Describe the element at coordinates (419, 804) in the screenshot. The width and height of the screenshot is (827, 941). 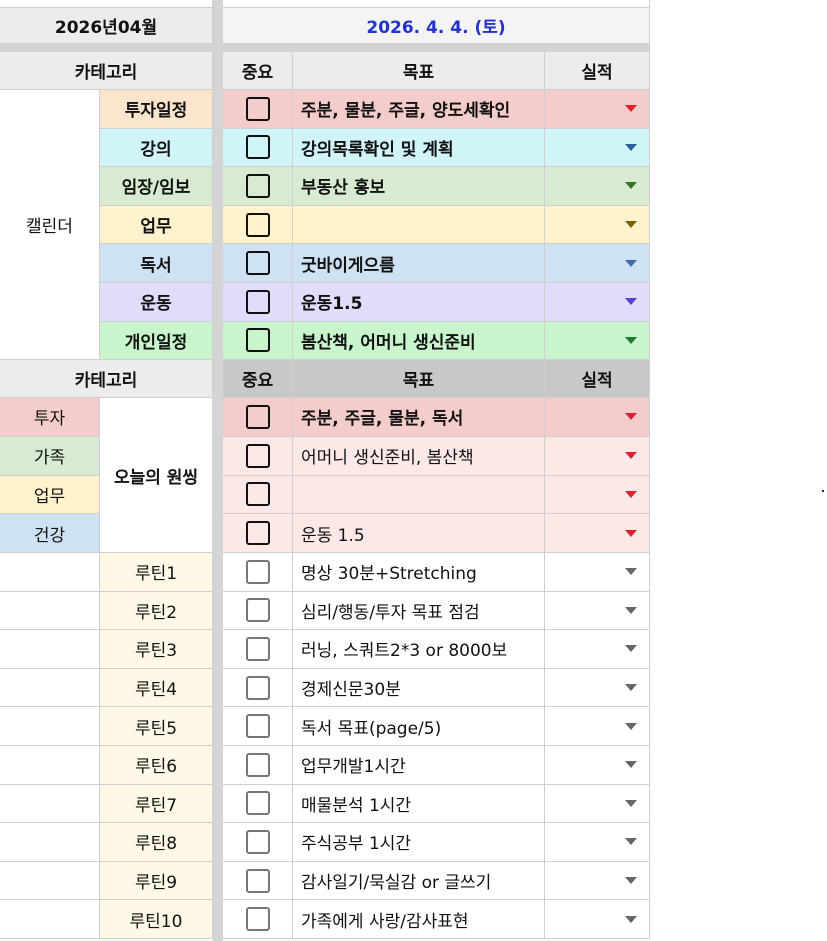
I see `routine-goal-6: 매물분석 1시간` at that location.